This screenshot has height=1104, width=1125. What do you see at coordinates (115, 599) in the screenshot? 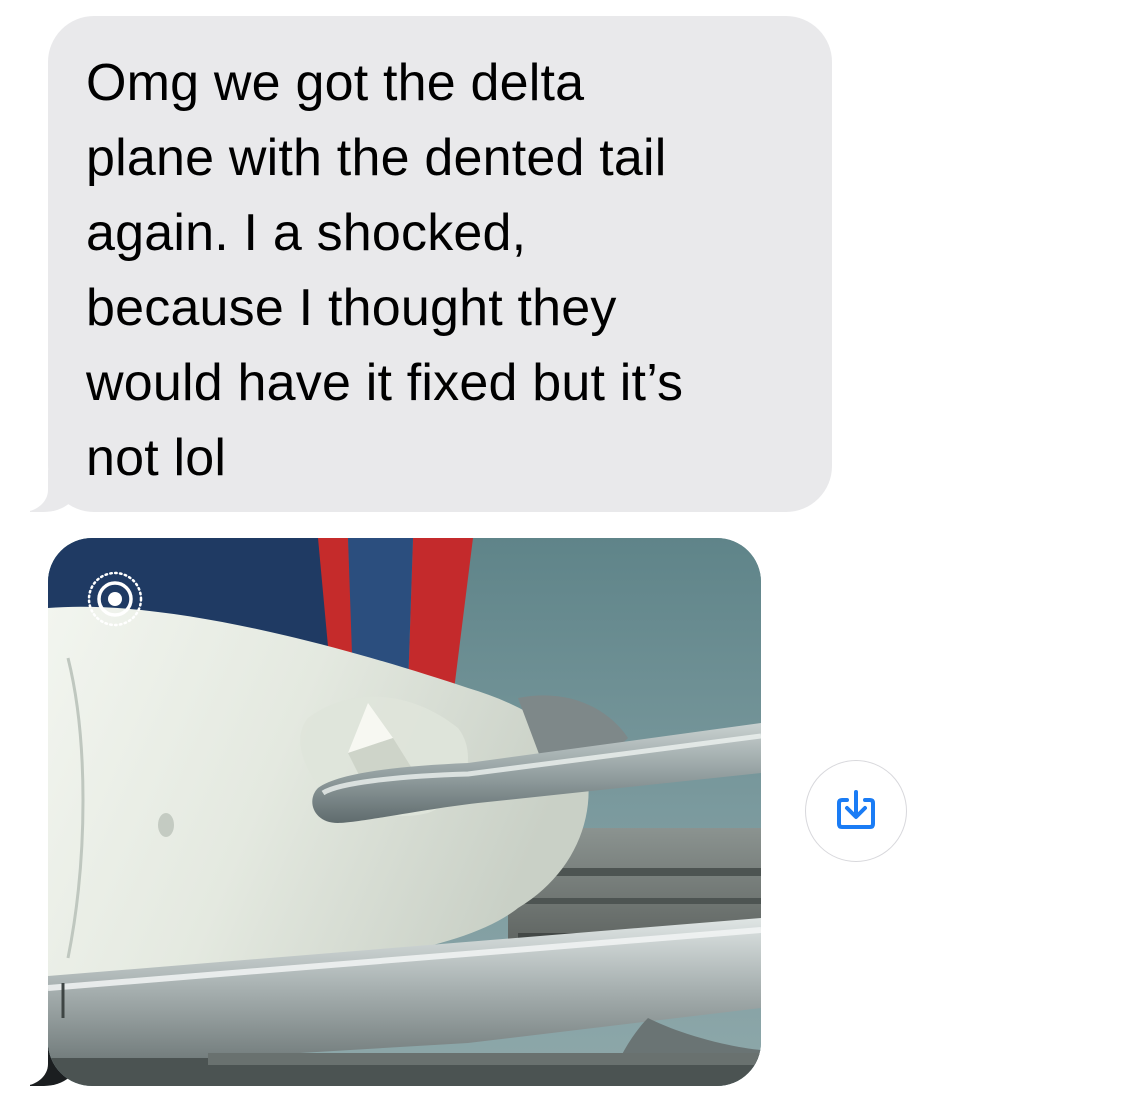
I see `live-photo-icon` at bounding box center [115, 599].